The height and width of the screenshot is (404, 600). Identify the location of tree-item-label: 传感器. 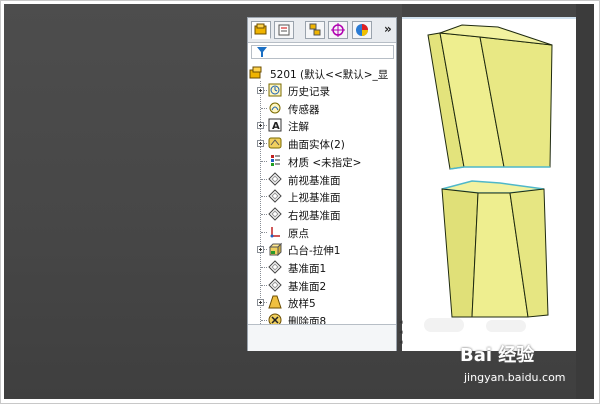
(304, 109).